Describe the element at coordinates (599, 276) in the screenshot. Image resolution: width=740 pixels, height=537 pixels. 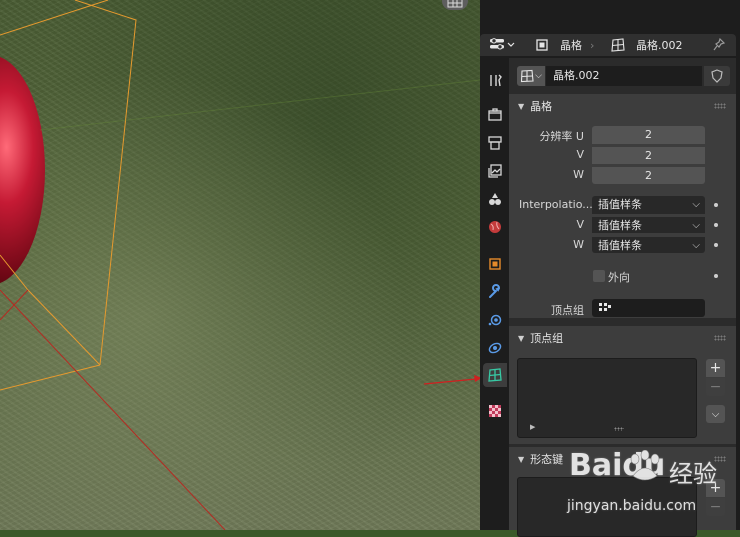
I see `outside-checkbox` at that location.